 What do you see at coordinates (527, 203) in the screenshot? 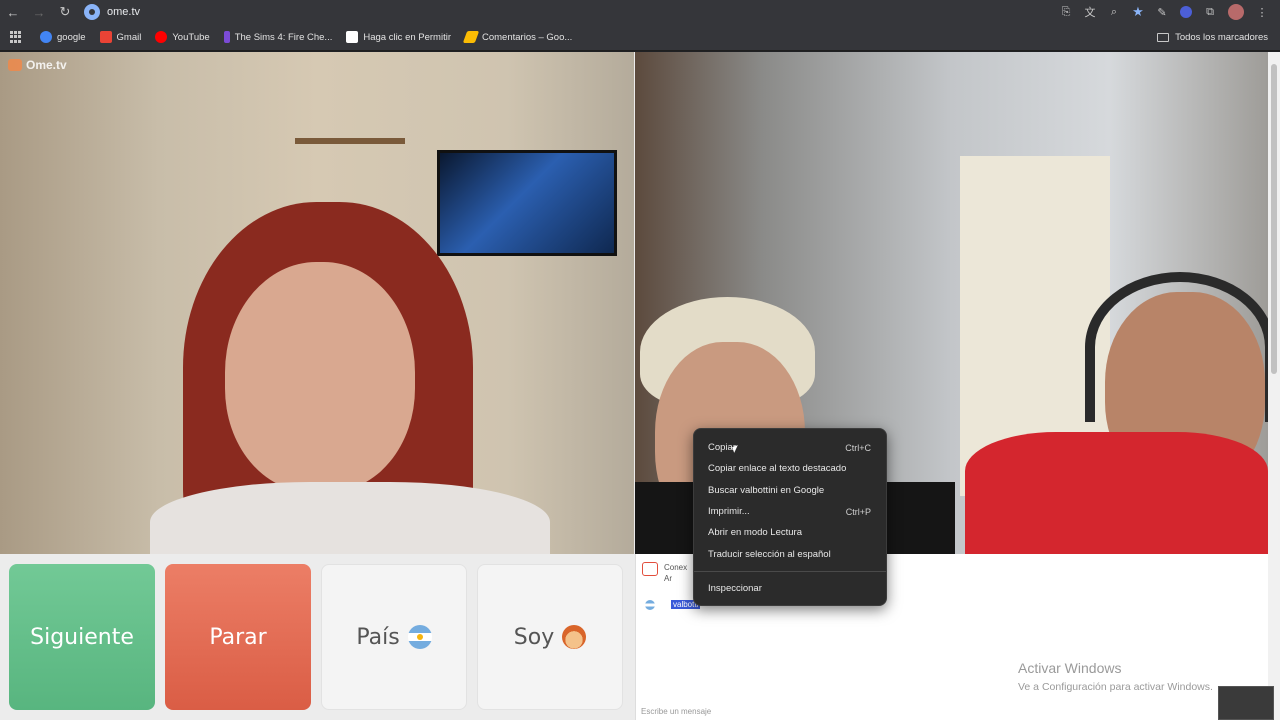
I see `tv-screen` at bounding box center [527, 203].